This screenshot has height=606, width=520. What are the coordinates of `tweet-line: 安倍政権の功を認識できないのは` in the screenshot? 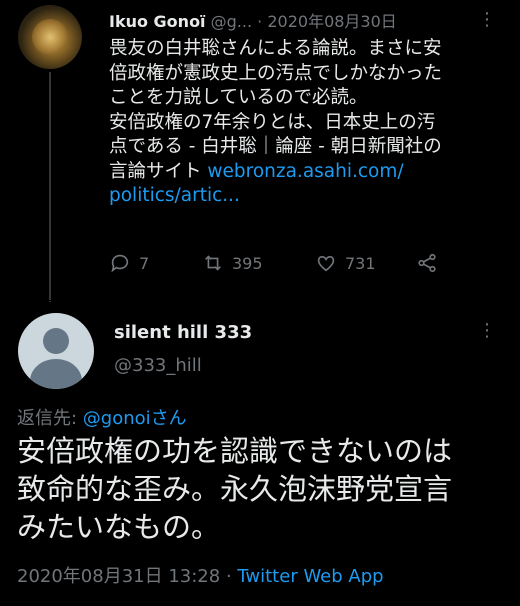 It's located at (235, 451).